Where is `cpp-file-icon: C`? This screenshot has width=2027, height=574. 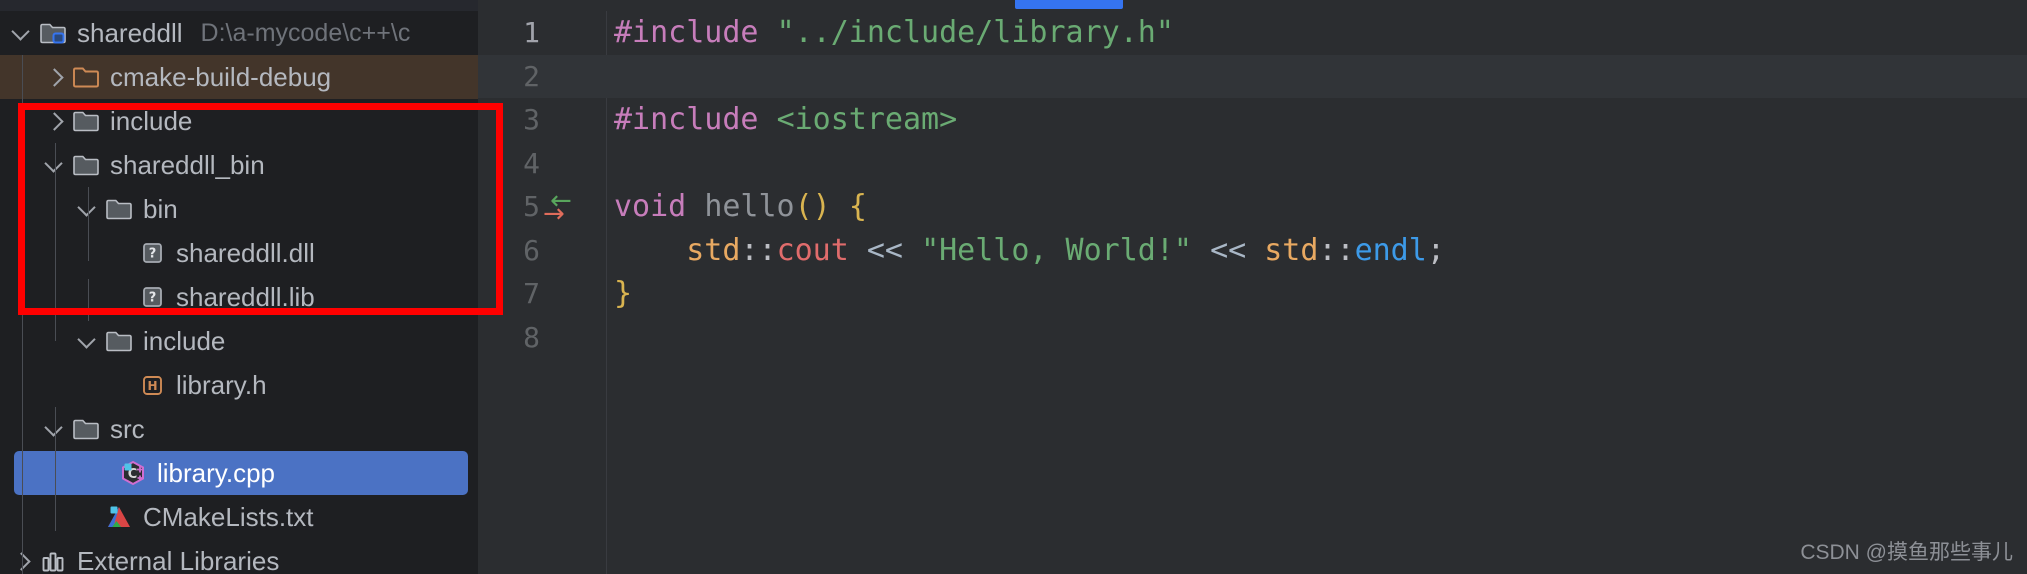 cpp-file-icon: C is located at coordinates (133, 473).